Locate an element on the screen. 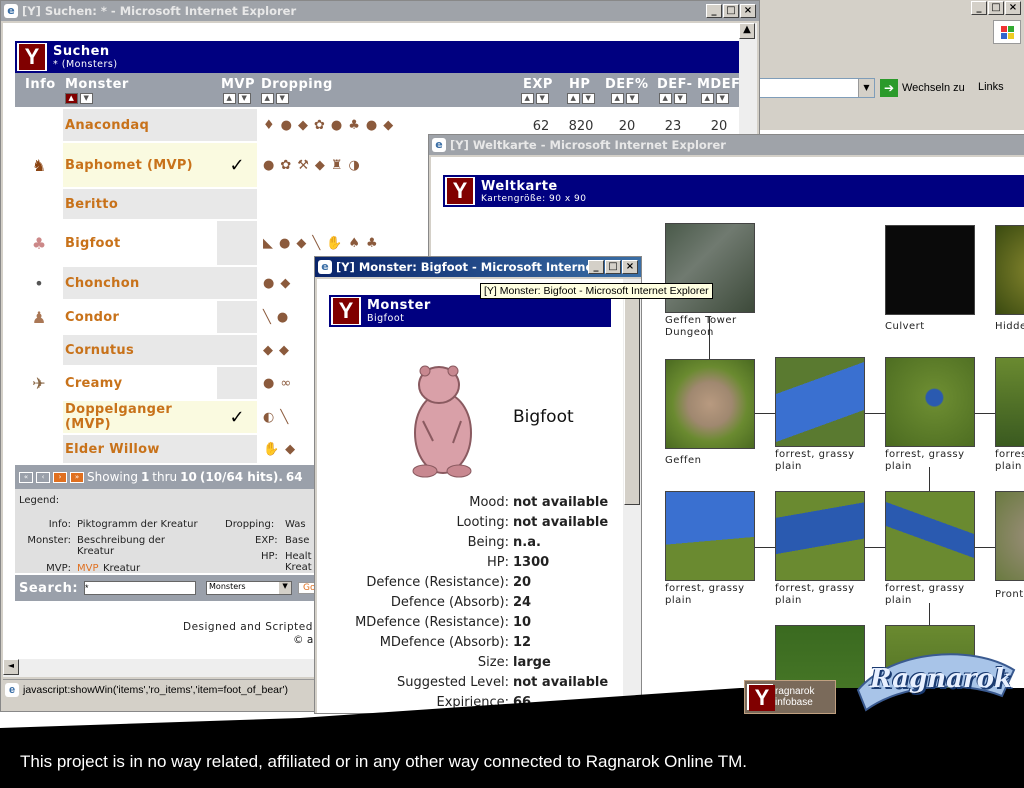 The width and height of the screenshot is (1024, 788). legend-monster-key: Monster: is located at coordinates (49, 540).